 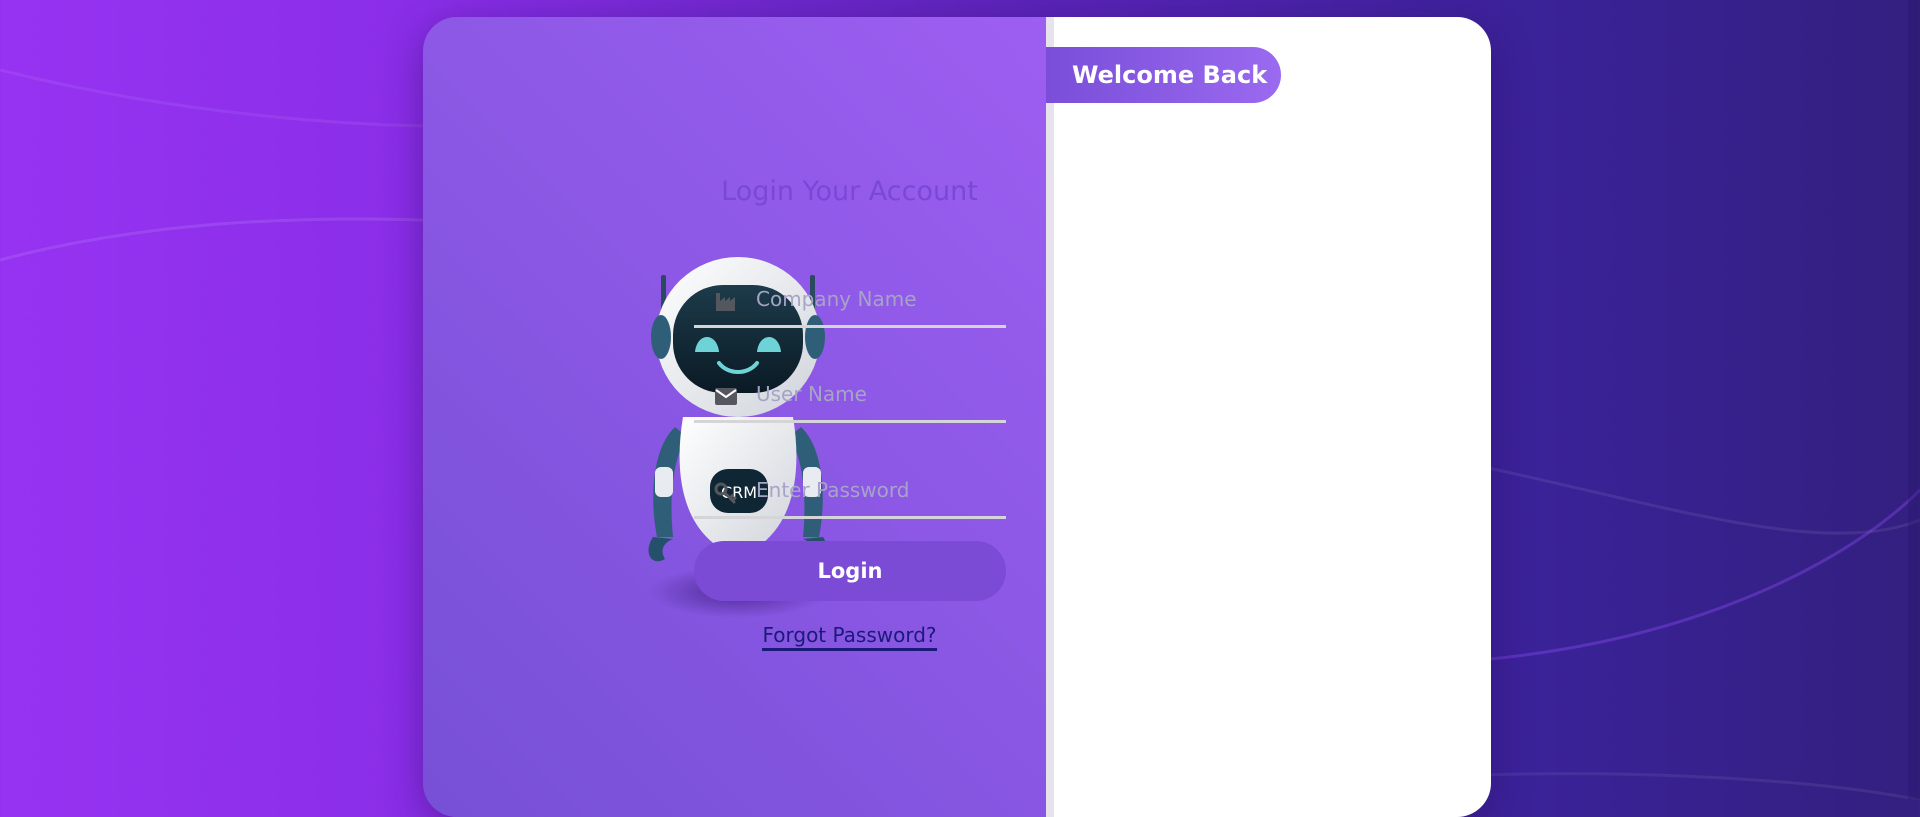 I want to click on login-title: Login Your Account, so click(x=849, y=191).